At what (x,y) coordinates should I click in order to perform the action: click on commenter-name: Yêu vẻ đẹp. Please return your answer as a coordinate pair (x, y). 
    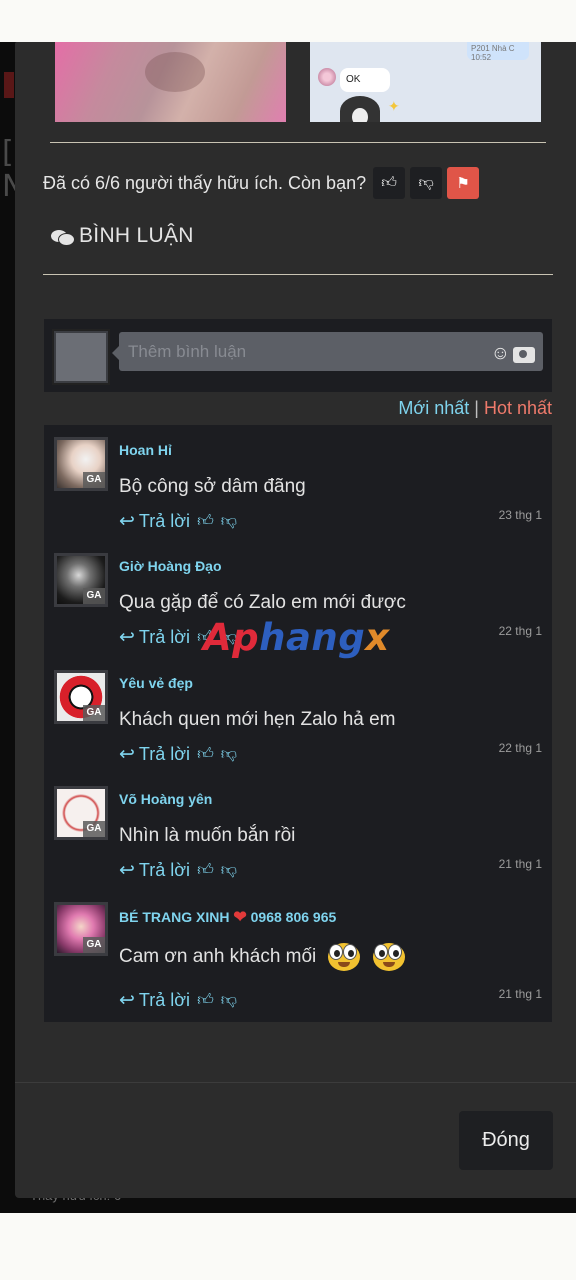
    Looking at the image, I should click on (156, 683).